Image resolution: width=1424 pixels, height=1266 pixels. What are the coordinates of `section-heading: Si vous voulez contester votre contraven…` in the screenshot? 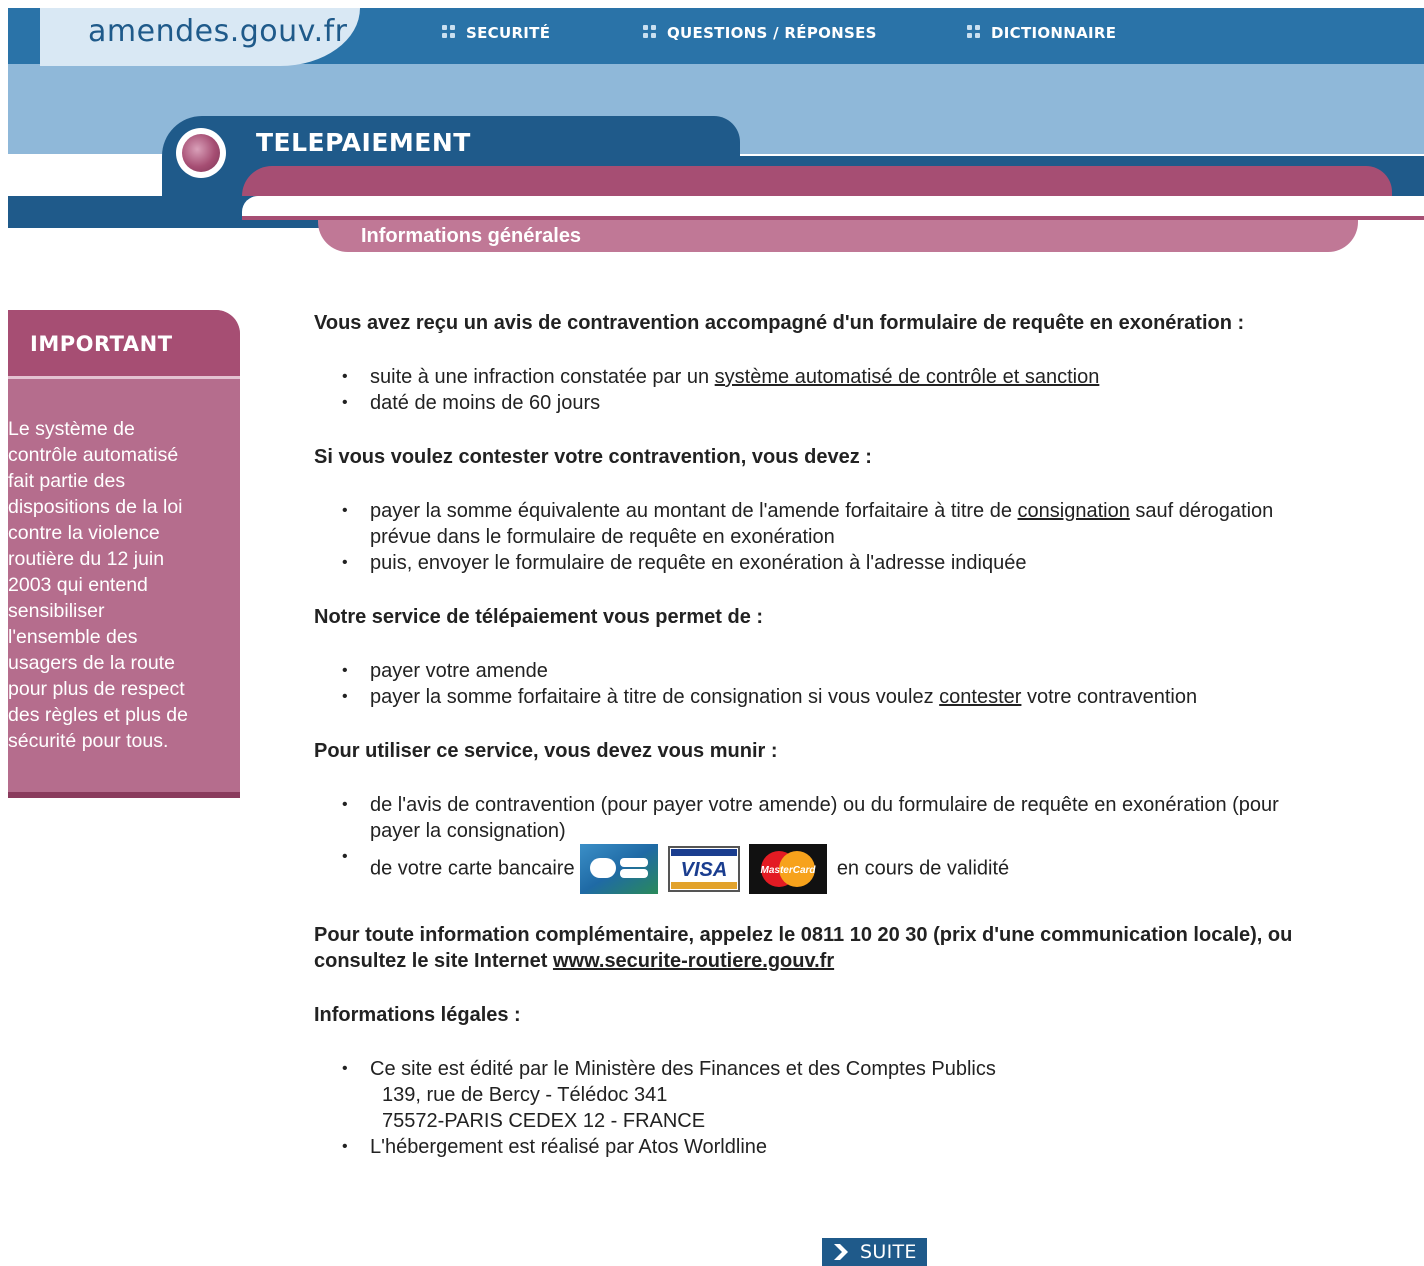 It's located at (593, 457).